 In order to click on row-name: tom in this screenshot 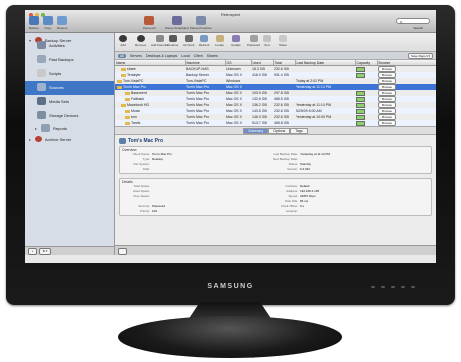, I will do `click(134, 117)`.